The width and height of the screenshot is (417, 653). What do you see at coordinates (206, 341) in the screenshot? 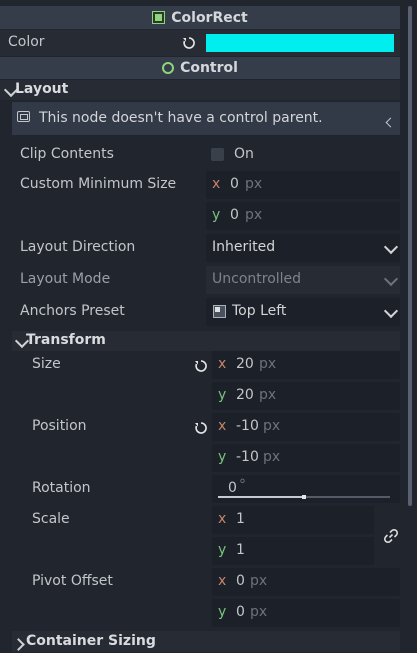
I see `transform-section-header: Transform` at bounding box center [206, 341].